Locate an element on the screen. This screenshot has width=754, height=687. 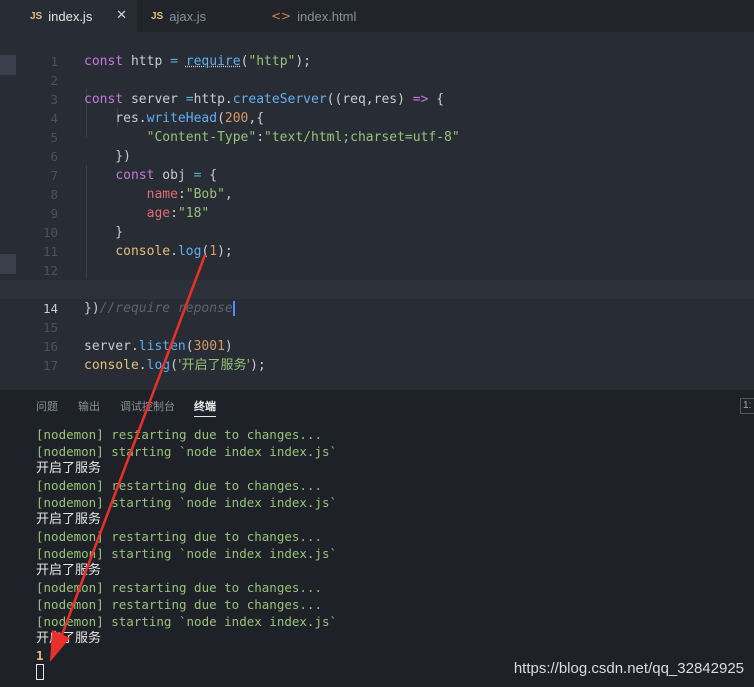
arrow-head is located at coordinates (60, 646).